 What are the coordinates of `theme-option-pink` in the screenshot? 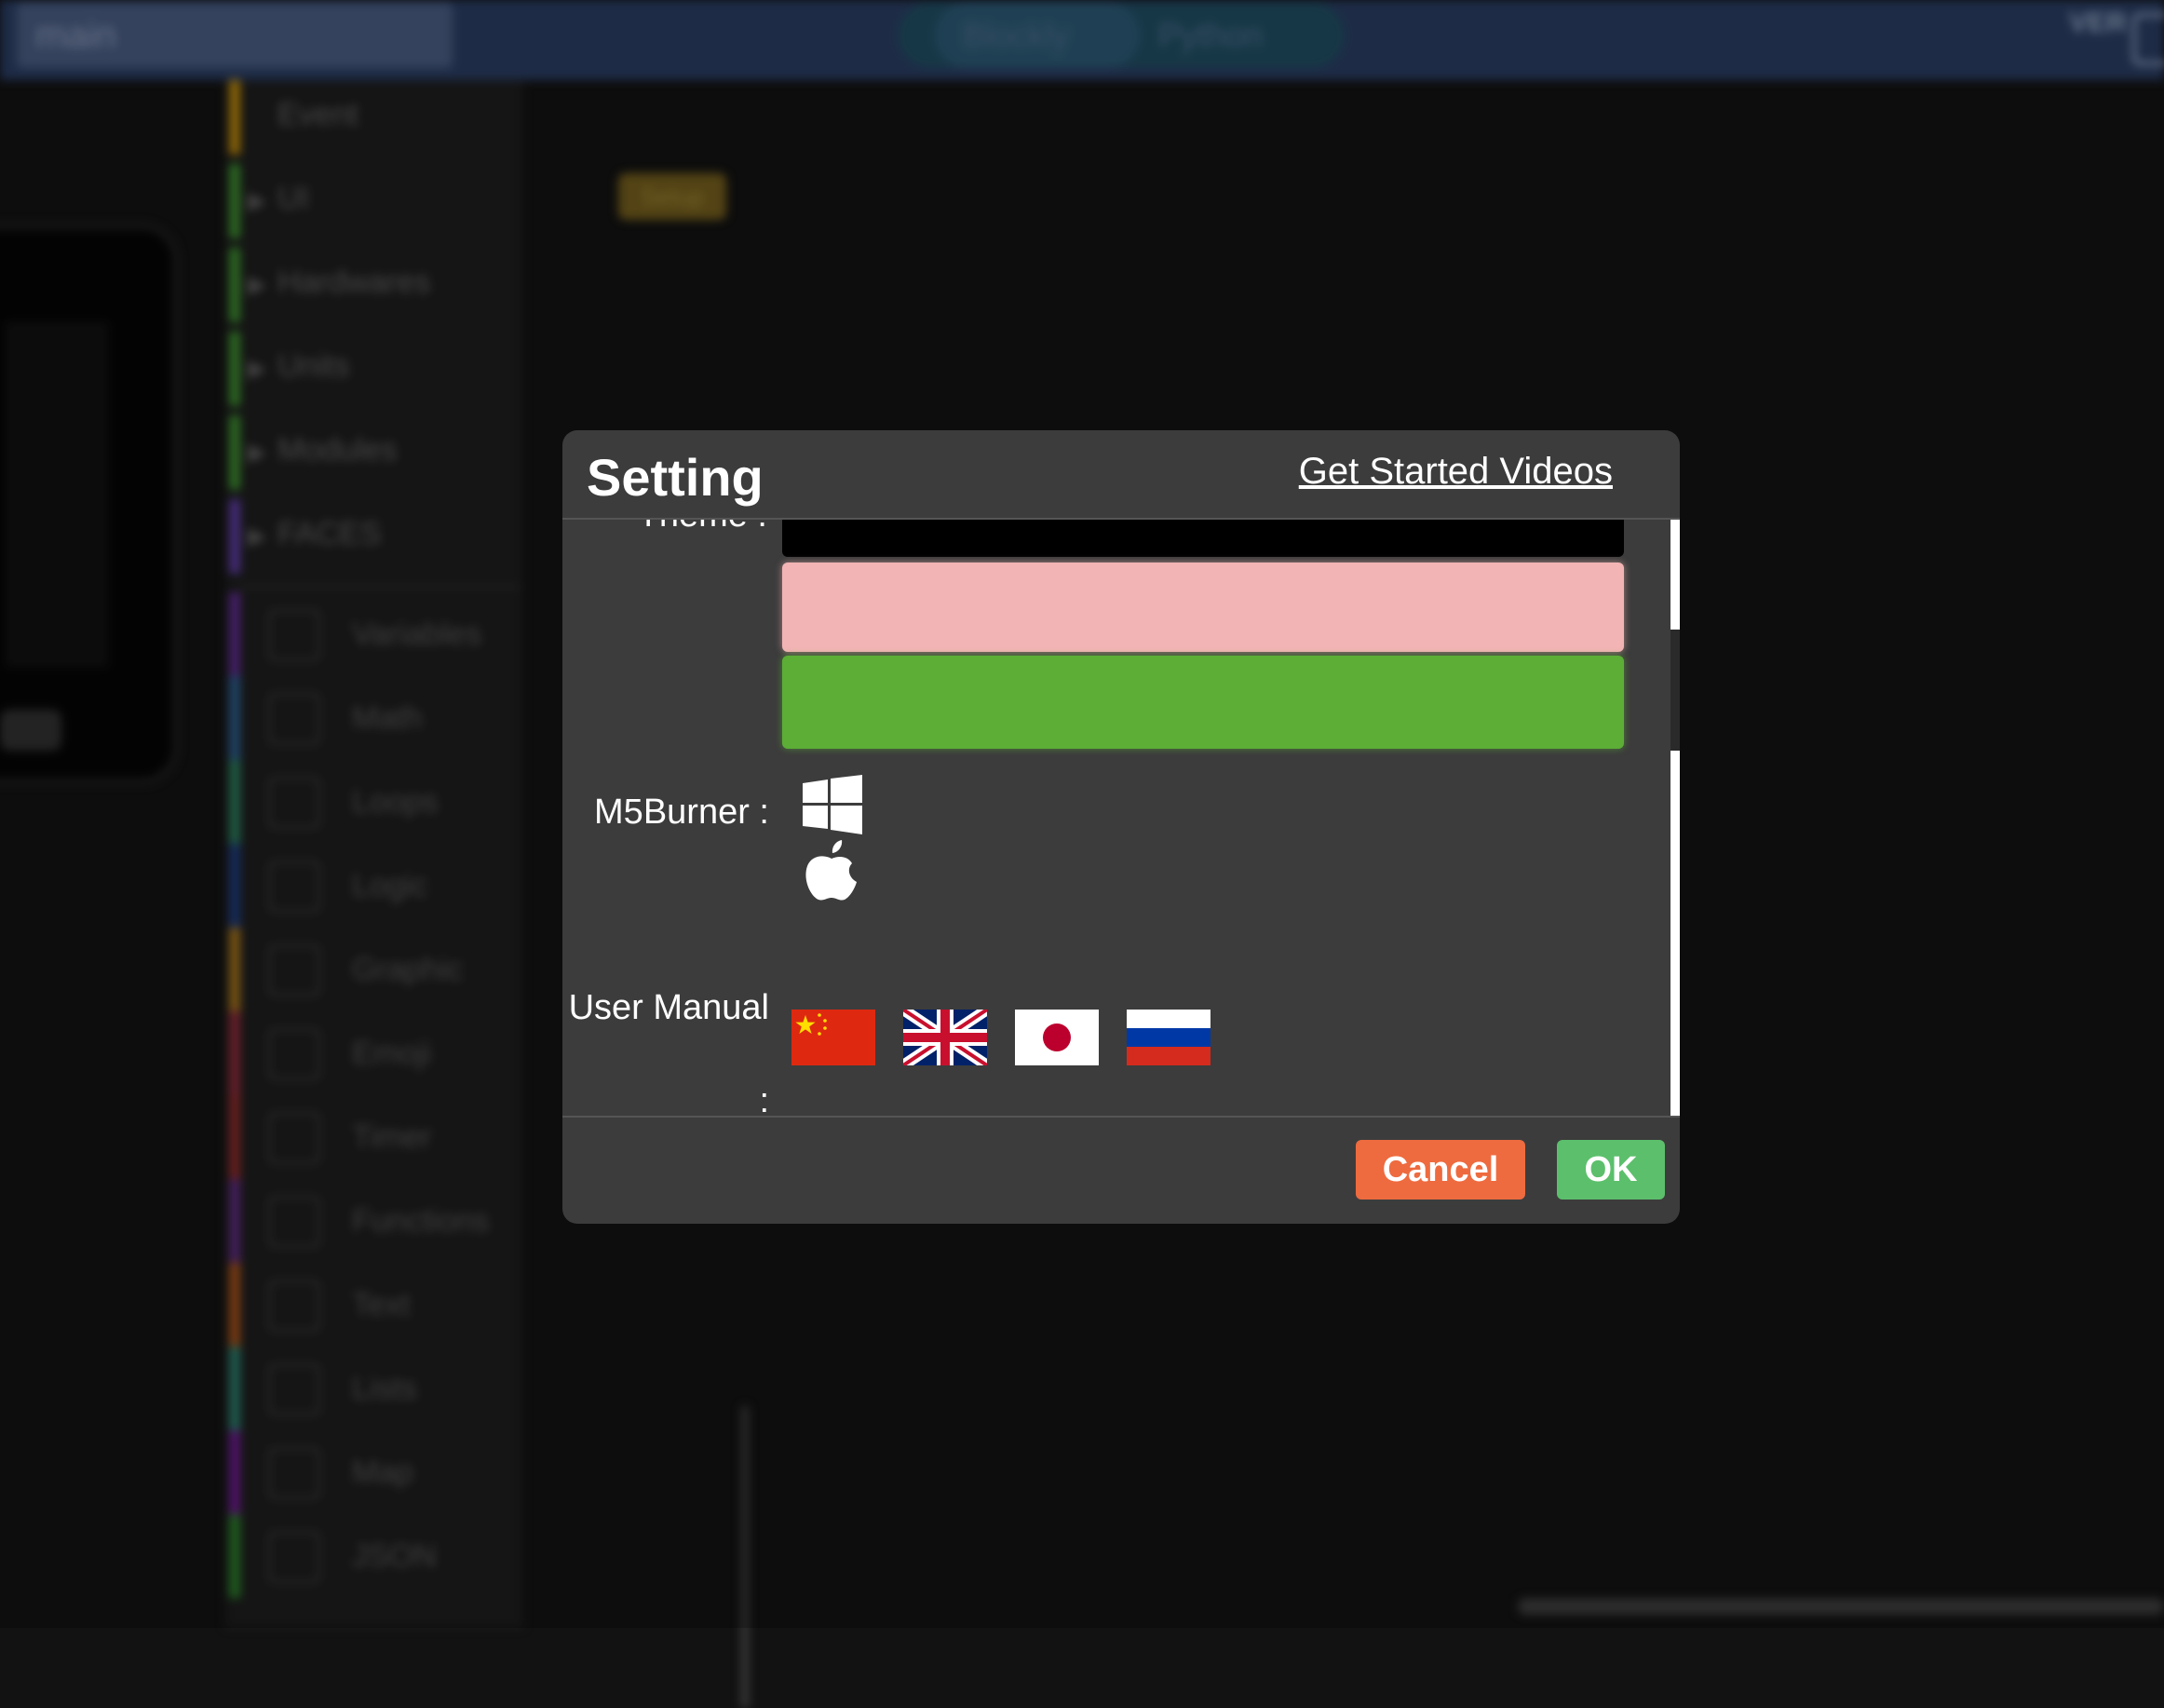 It's located at (1203, 607).